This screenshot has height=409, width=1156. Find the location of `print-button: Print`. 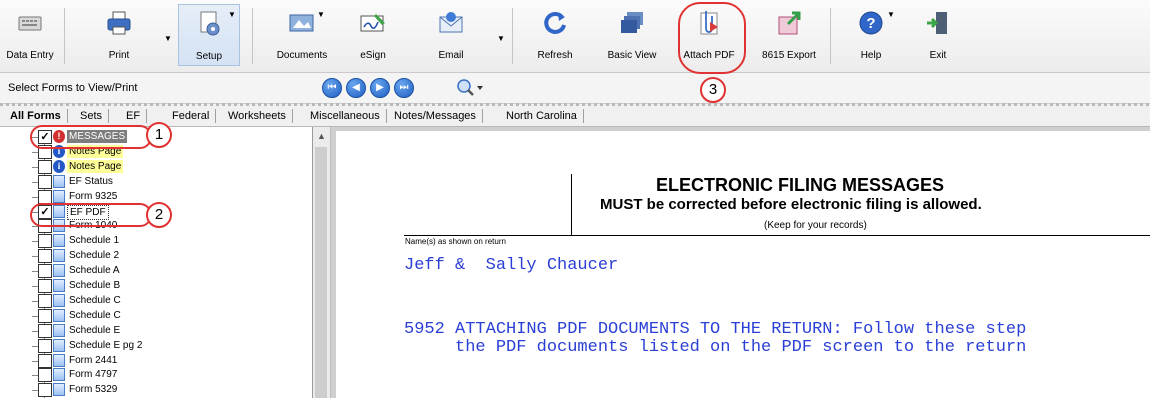

print-button: Print is located at coordinates (119, 35).